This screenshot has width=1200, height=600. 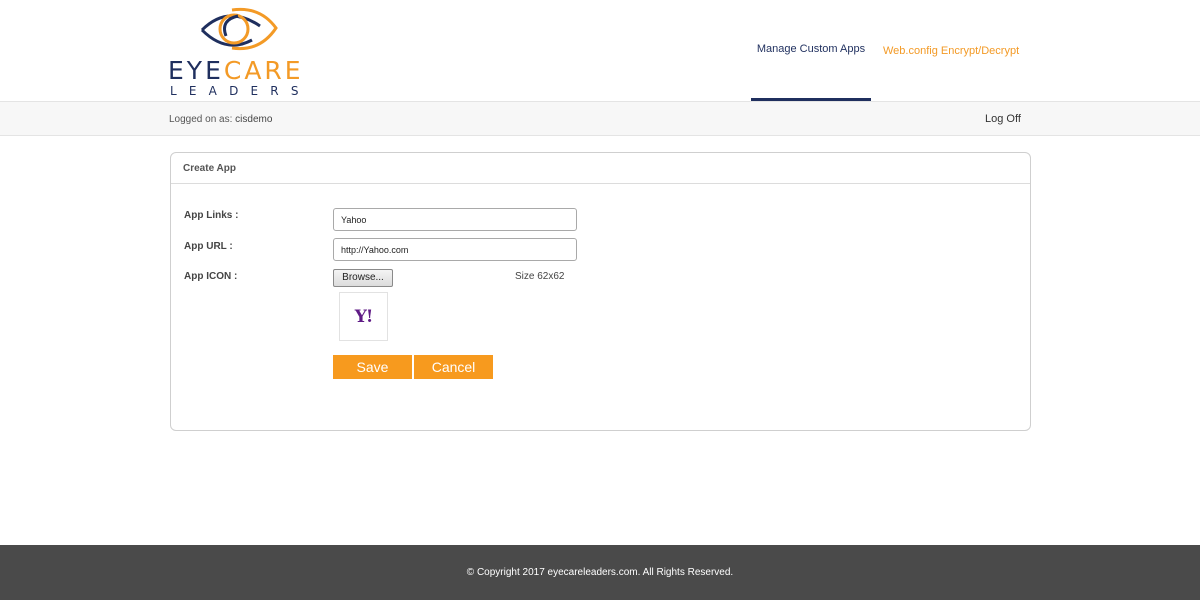 I want to click on yahoo-icon: Y!, so click(x=364, y=316).